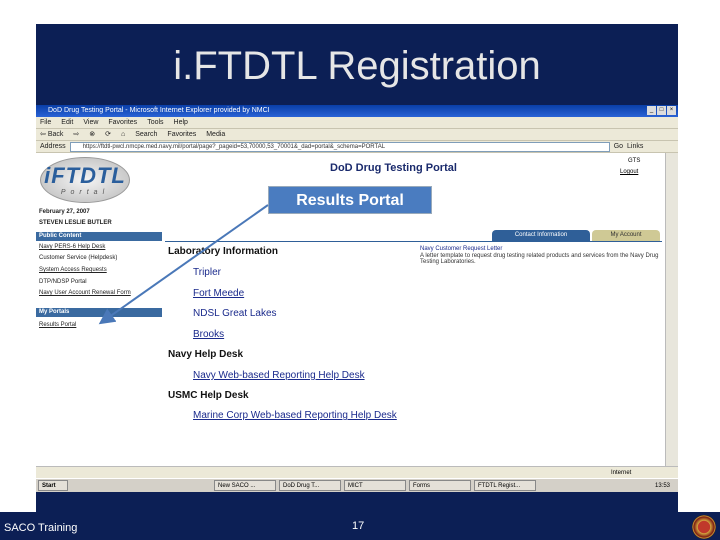 The image size is (720, 540). Describe the element at coordinates (358, 526) in the screenshot. I see `page-number: 17` at that location.